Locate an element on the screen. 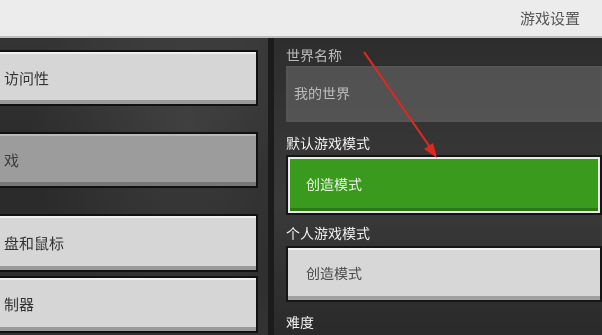 The width and height of the screenshot is (602, 335). sidebar-item-label: 访问性 is located at coordinates (27, 78).